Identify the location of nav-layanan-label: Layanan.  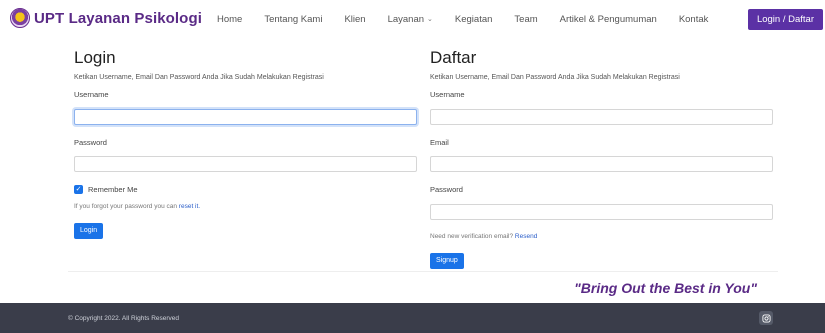
(406, 19).